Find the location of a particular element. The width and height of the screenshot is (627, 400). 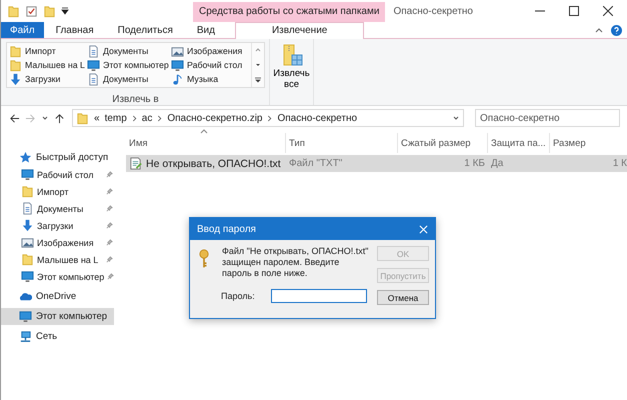

extract-all-button: Извлечь все is located at coordinates (292, 72).